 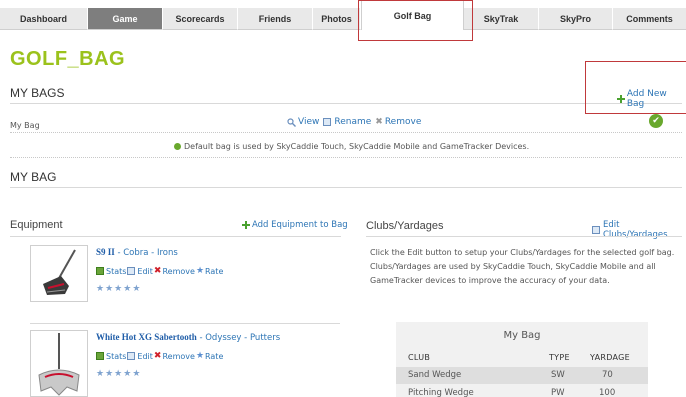 I want to click on club-cell: Pitching Wedge, so click(x=441, y=392).